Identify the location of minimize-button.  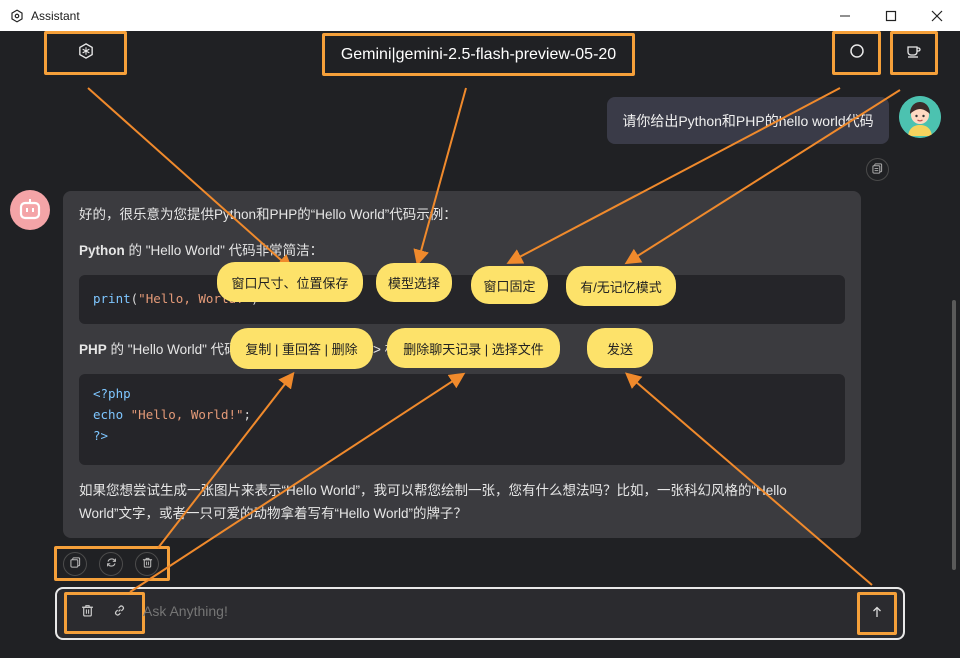
(845, 15).